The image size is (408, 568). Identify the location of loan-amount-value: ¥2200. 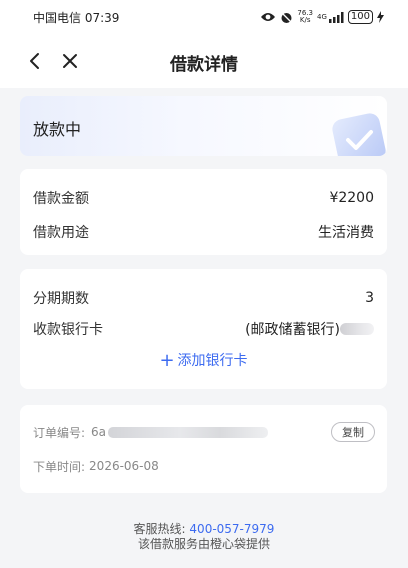
(351, 198).